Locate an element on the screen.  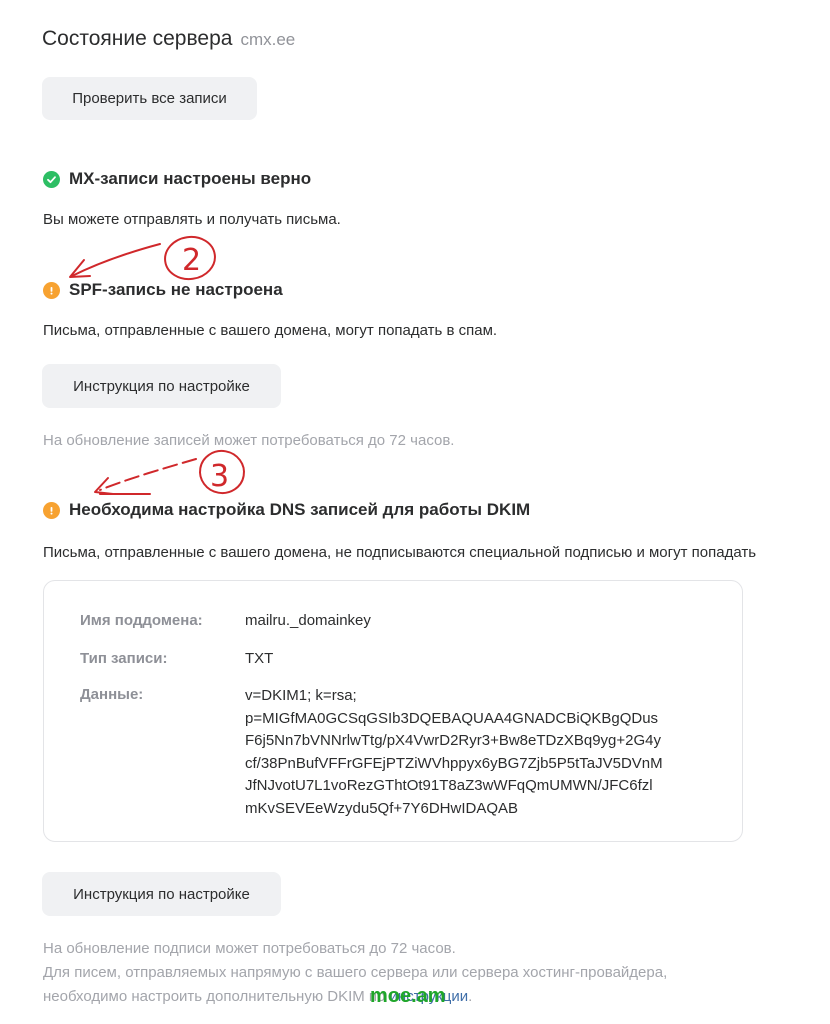
check-circle-icon is located at coordinates (51, 179).